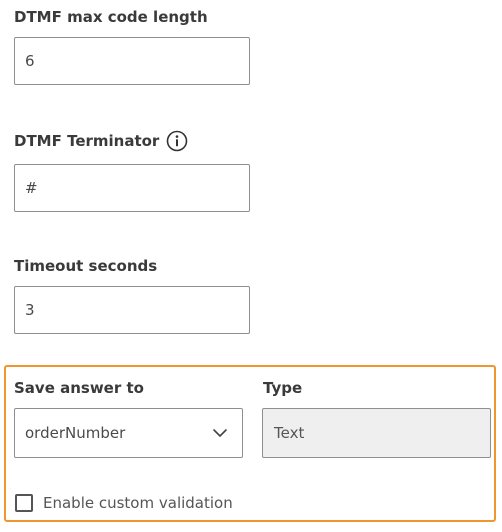 This screenshot has height=532, width=502. I want to click on type-value: Text, so click(289, 433).